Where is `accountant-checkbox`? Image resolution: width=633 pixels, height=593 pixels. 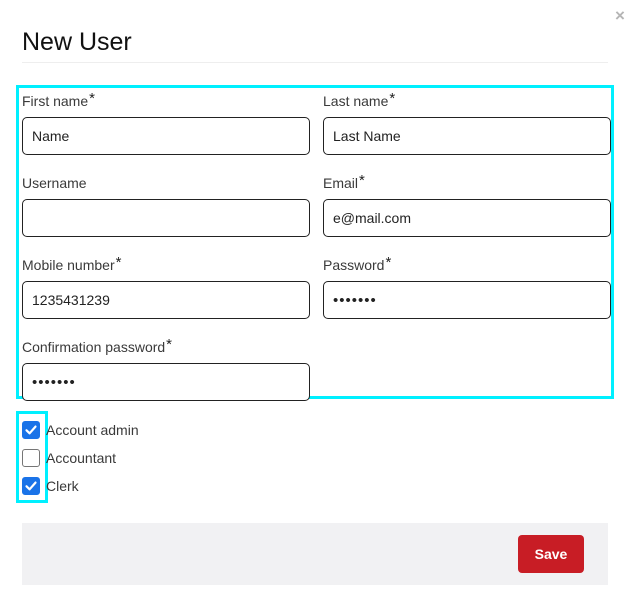 accountant-checkbox is located at coordinates (31, 458).